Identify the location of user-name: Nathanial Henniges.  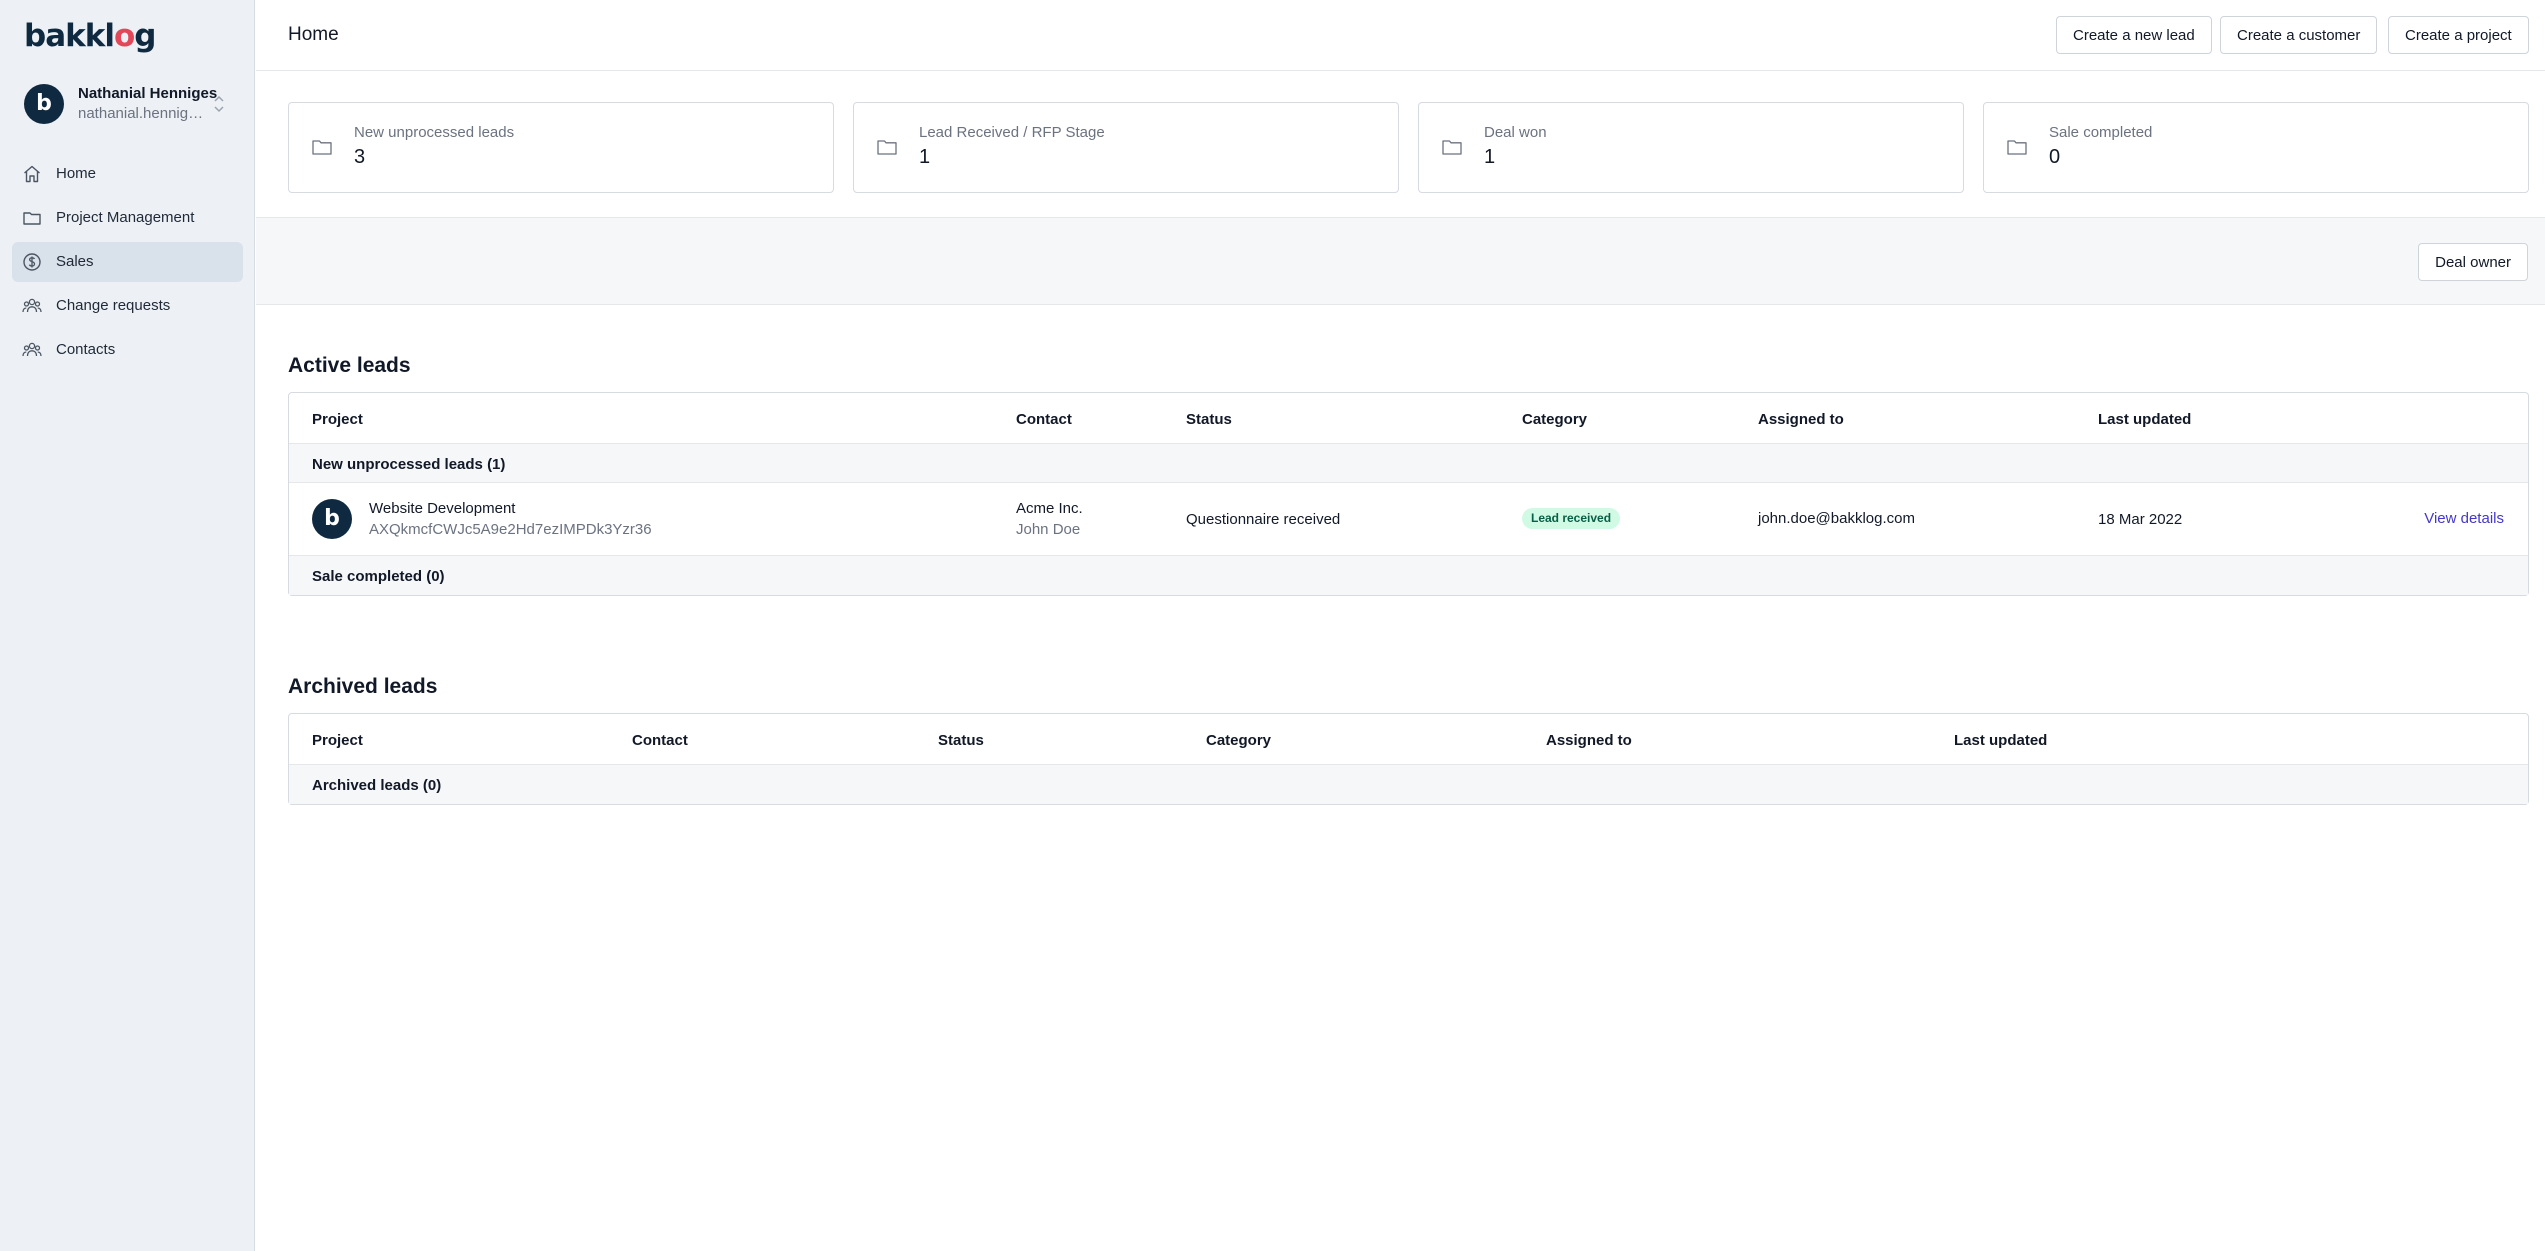
(148, 93).